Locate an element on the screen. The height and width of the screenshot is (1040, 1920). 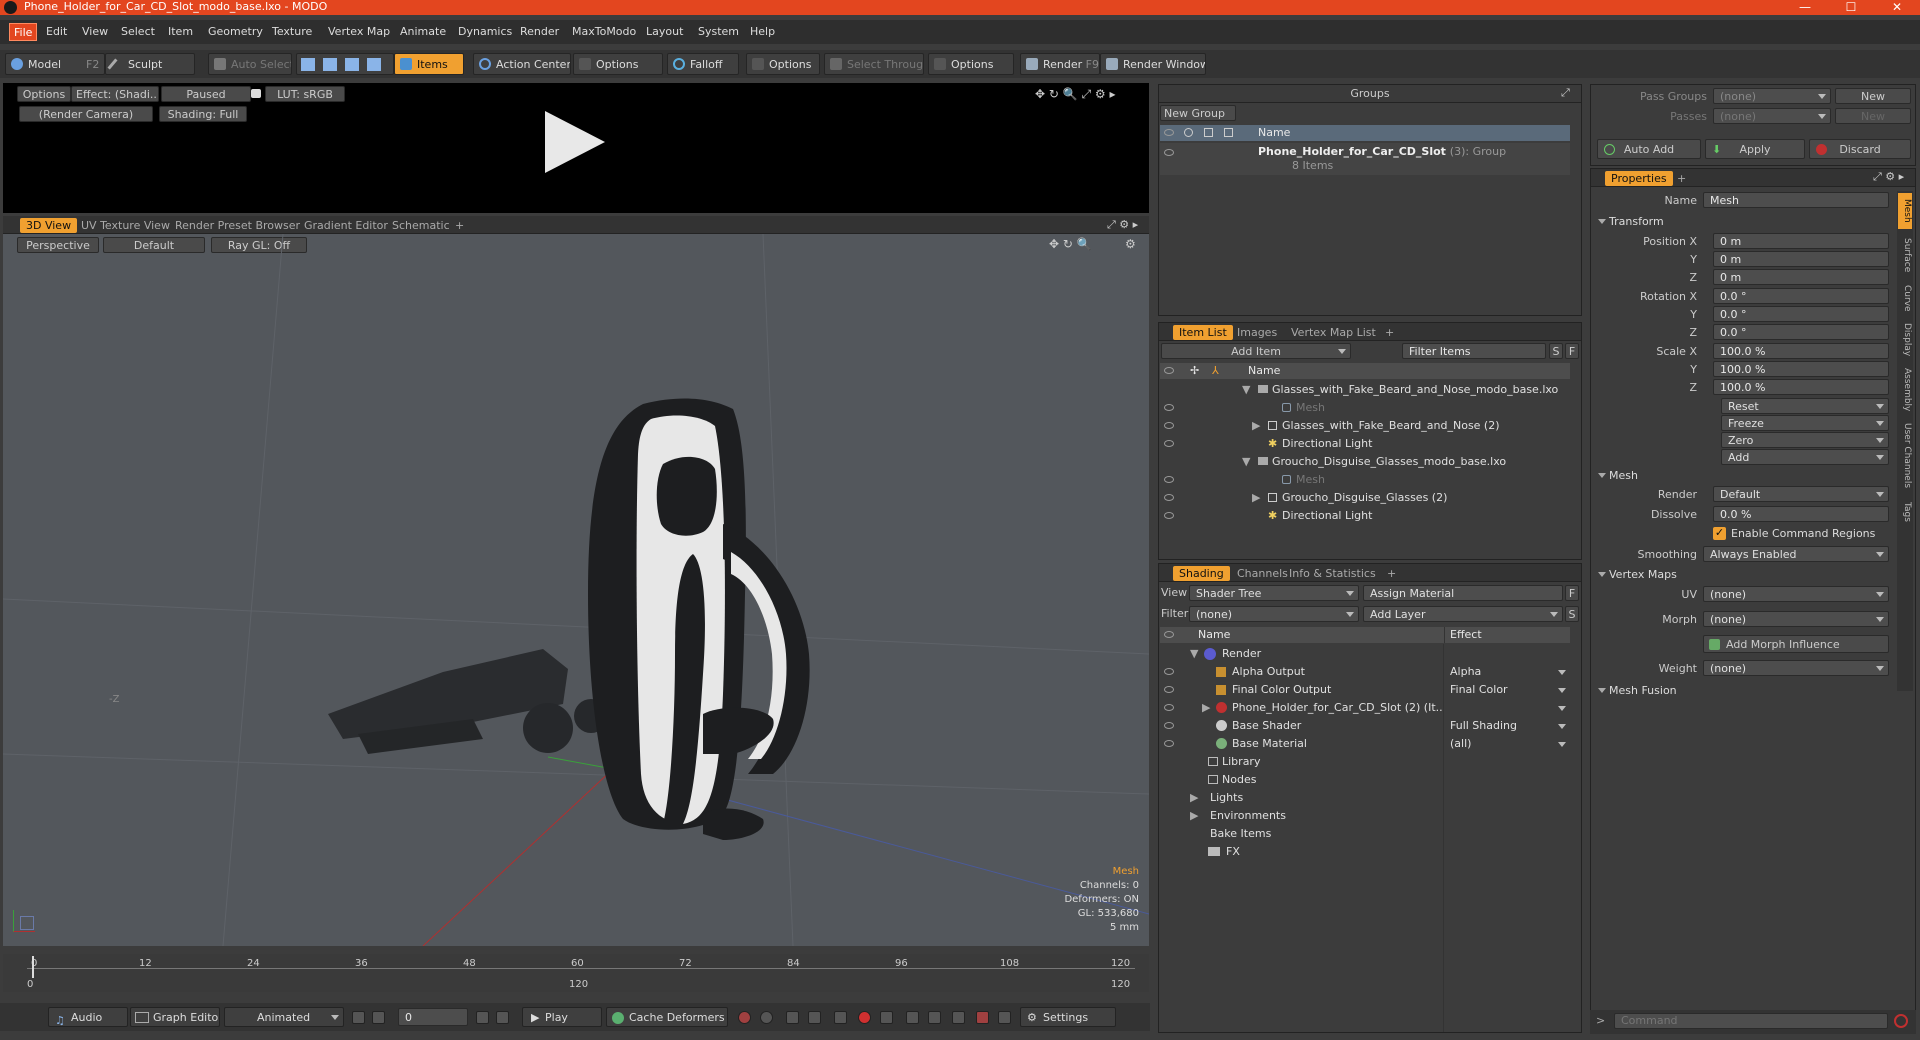
key-clear-icon is located at coordinates (1004, 1017).